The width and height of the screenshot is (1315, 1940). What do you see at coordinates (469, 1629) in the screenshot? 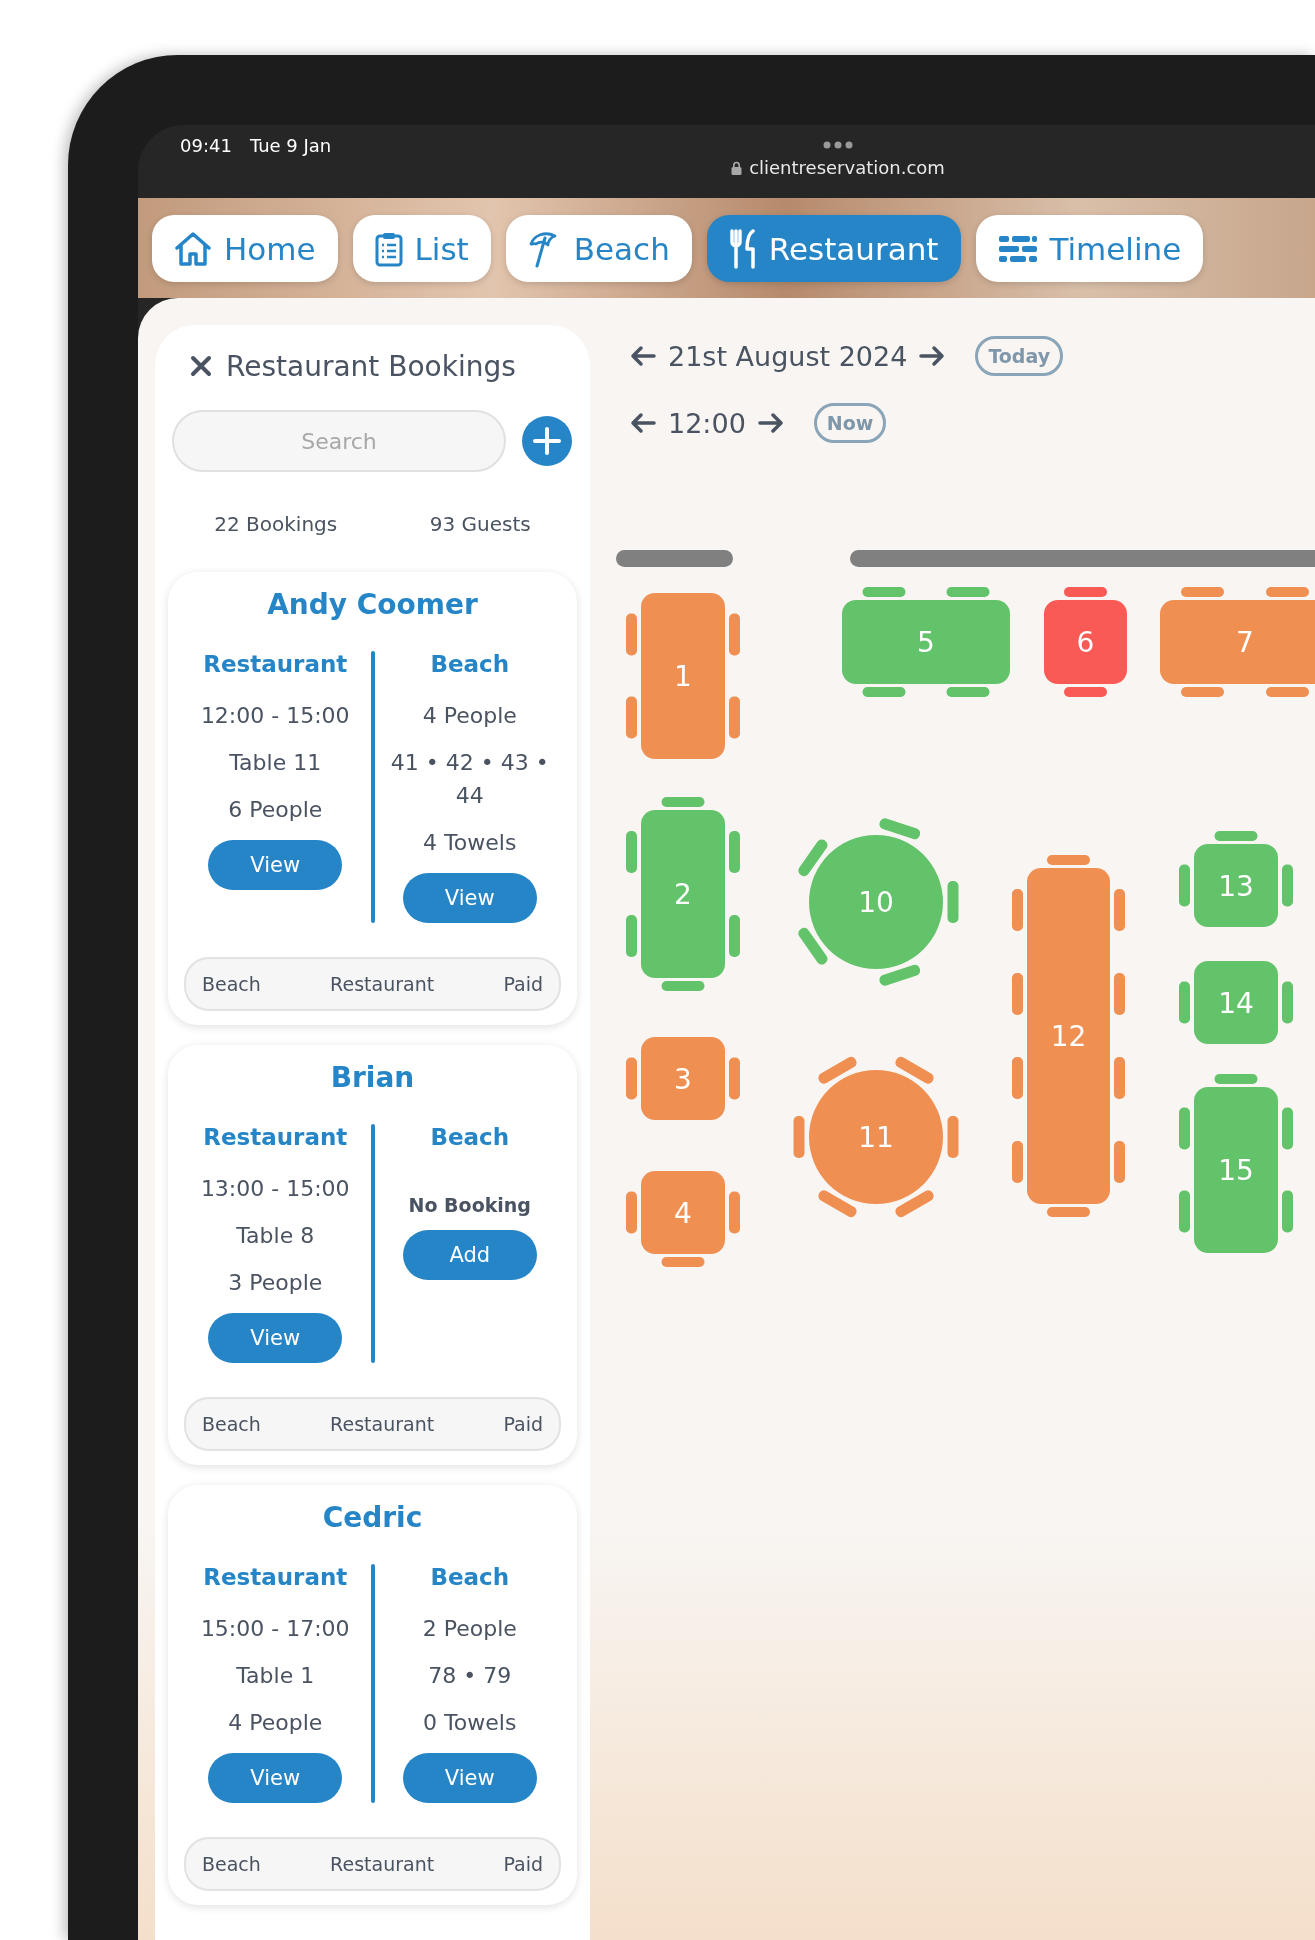
I see `booking-detail: 2 People` at bounding box center [469, 1629].